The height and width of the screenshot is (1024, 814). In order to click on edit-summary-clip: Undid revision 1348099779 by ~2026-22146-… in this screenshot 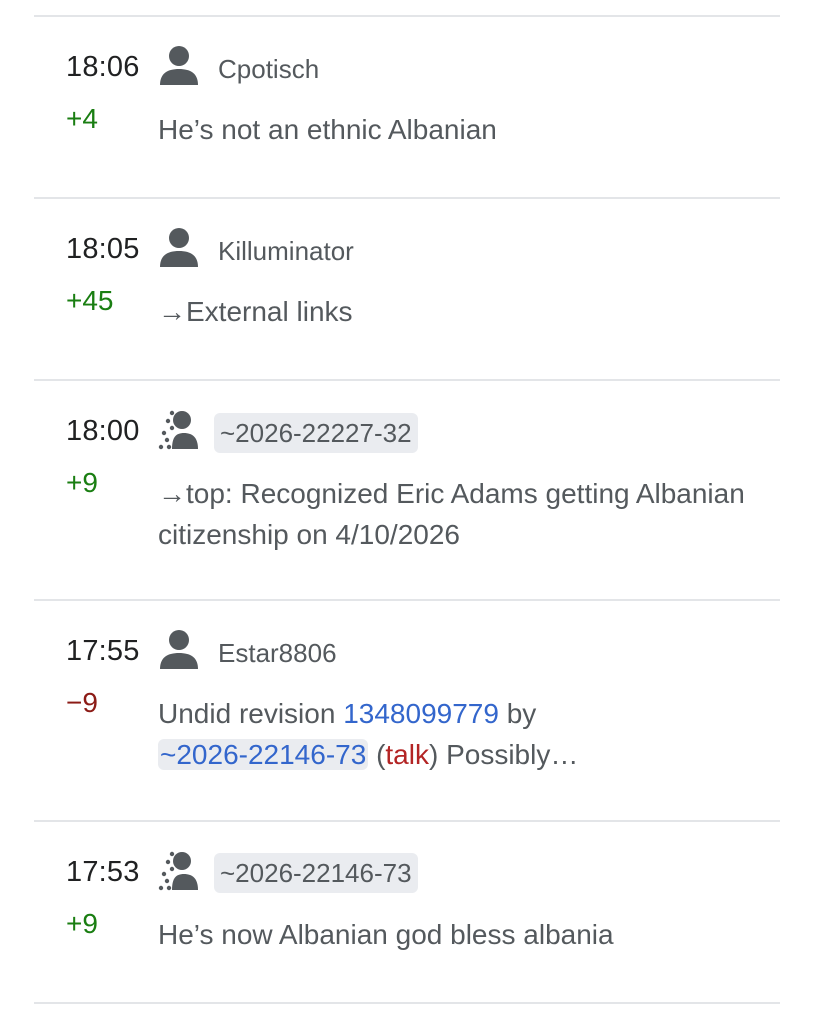, I will do `click(470, 739)`.